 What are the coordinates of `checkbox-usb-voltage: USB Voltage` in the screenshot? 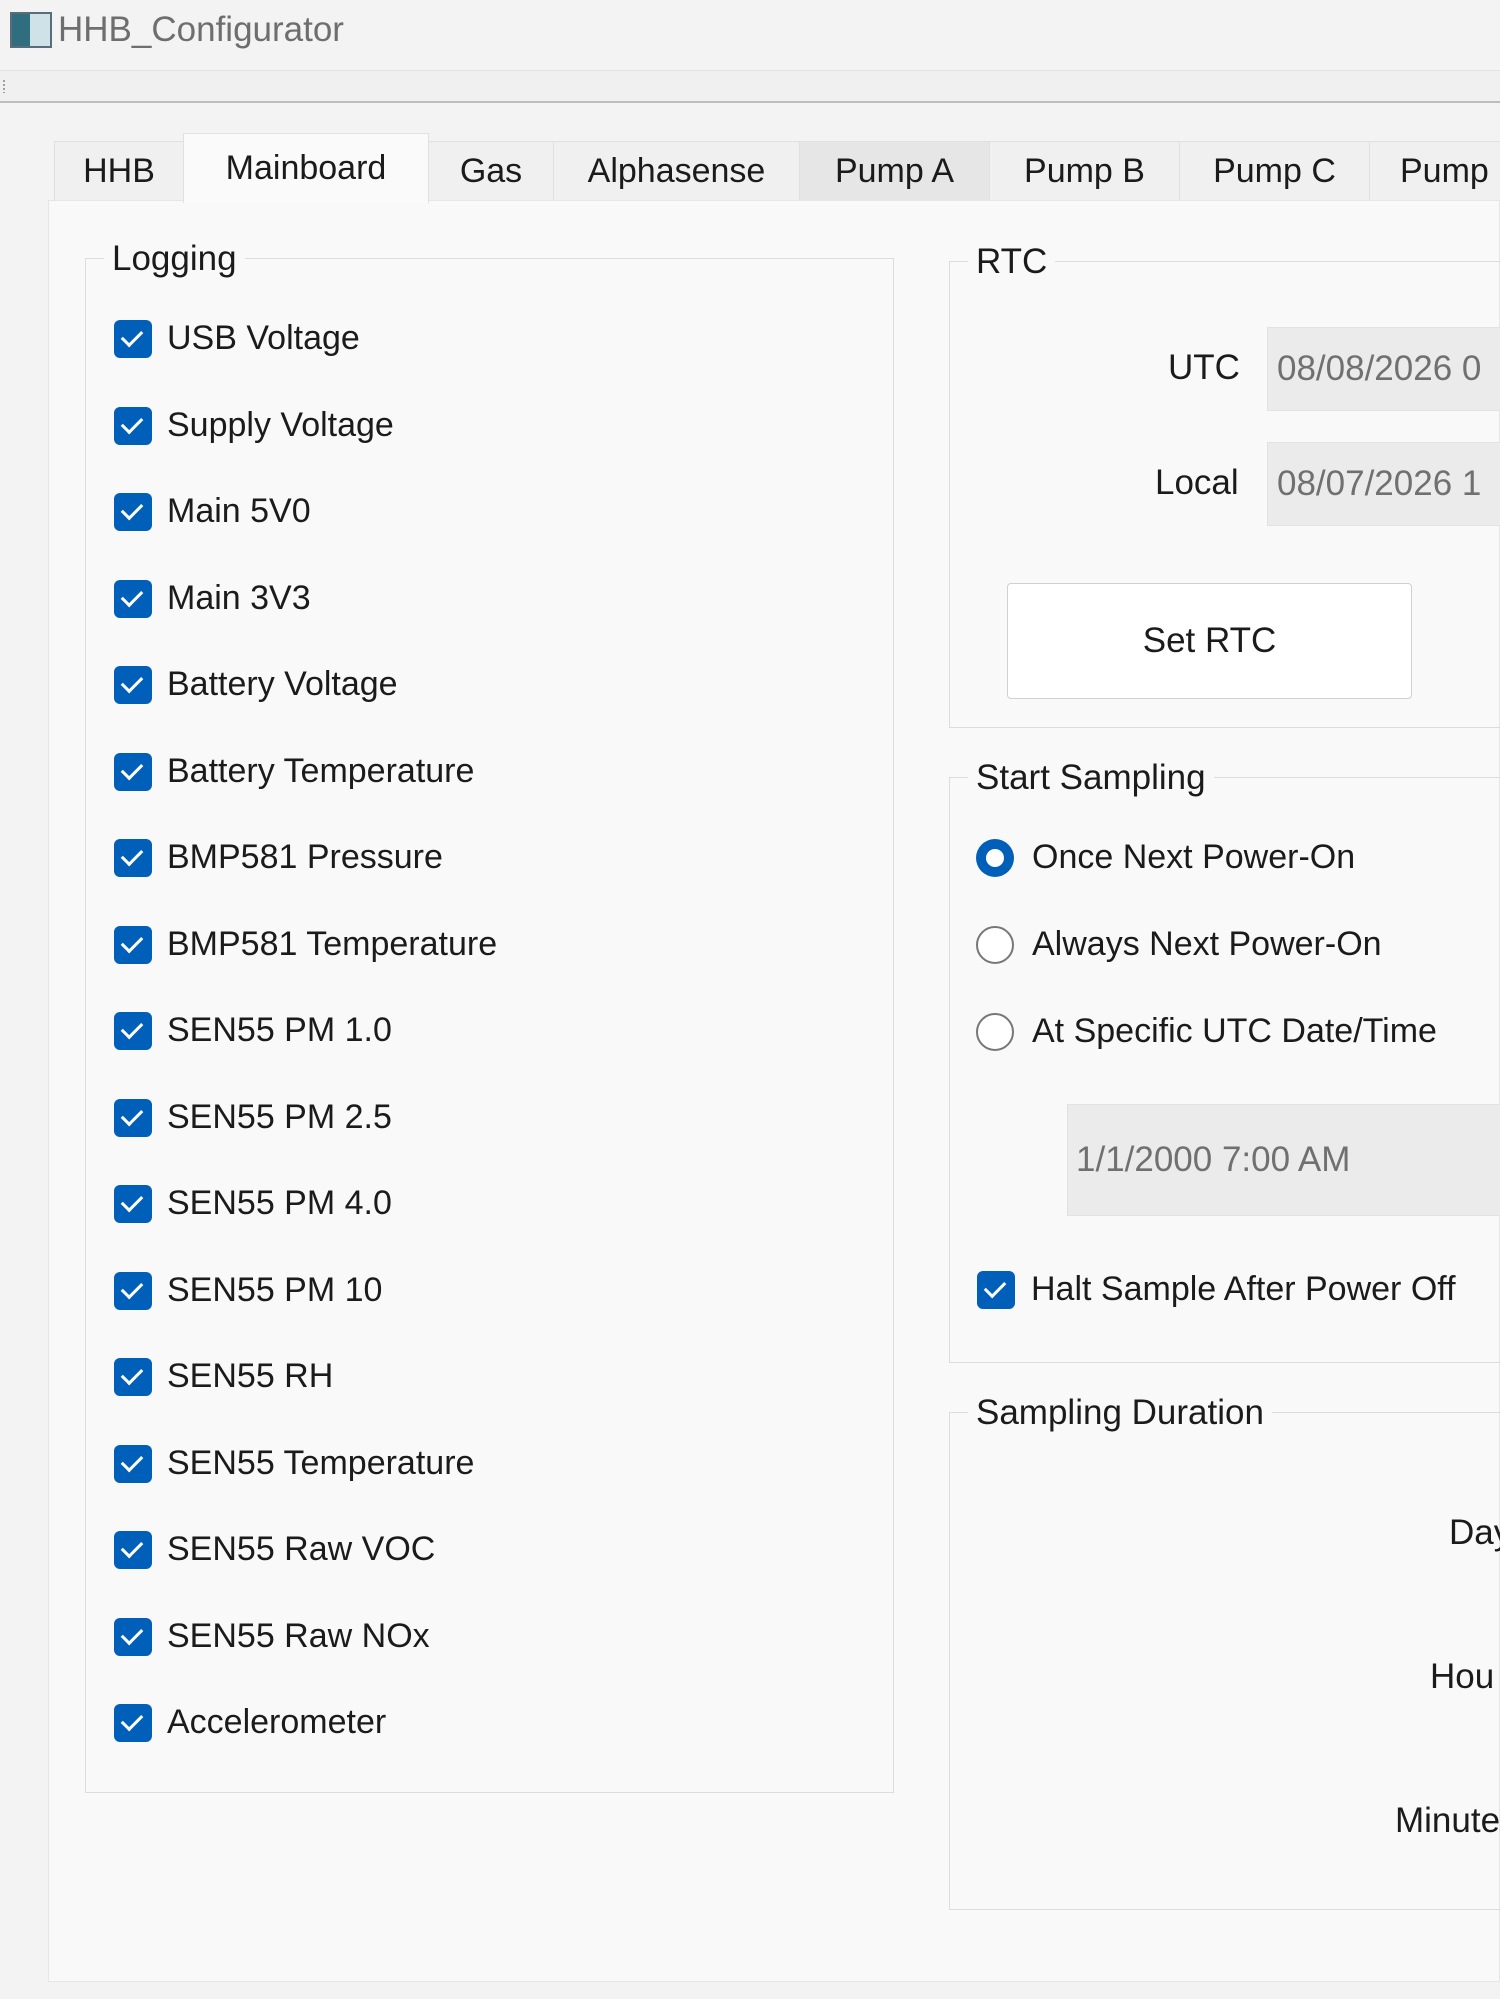 It's located at (237, 338).